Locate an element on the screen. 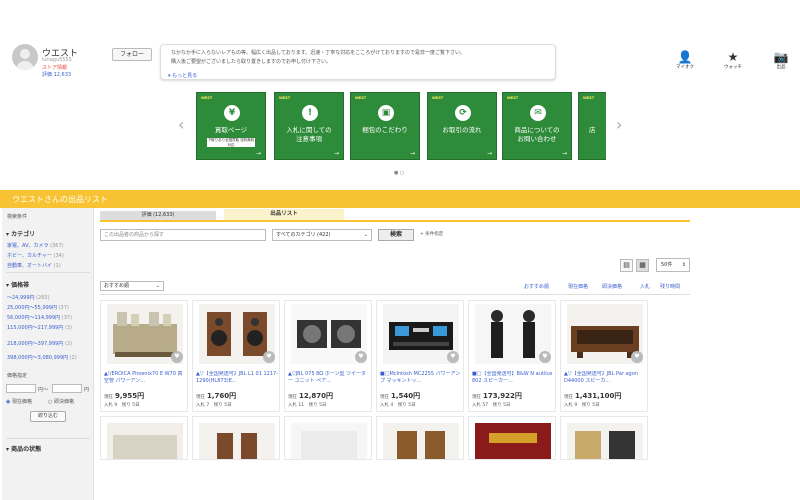 Image resolution: width=800 pixels, height=500 pixels. seller-avatar is located at coordinates (25, 57).